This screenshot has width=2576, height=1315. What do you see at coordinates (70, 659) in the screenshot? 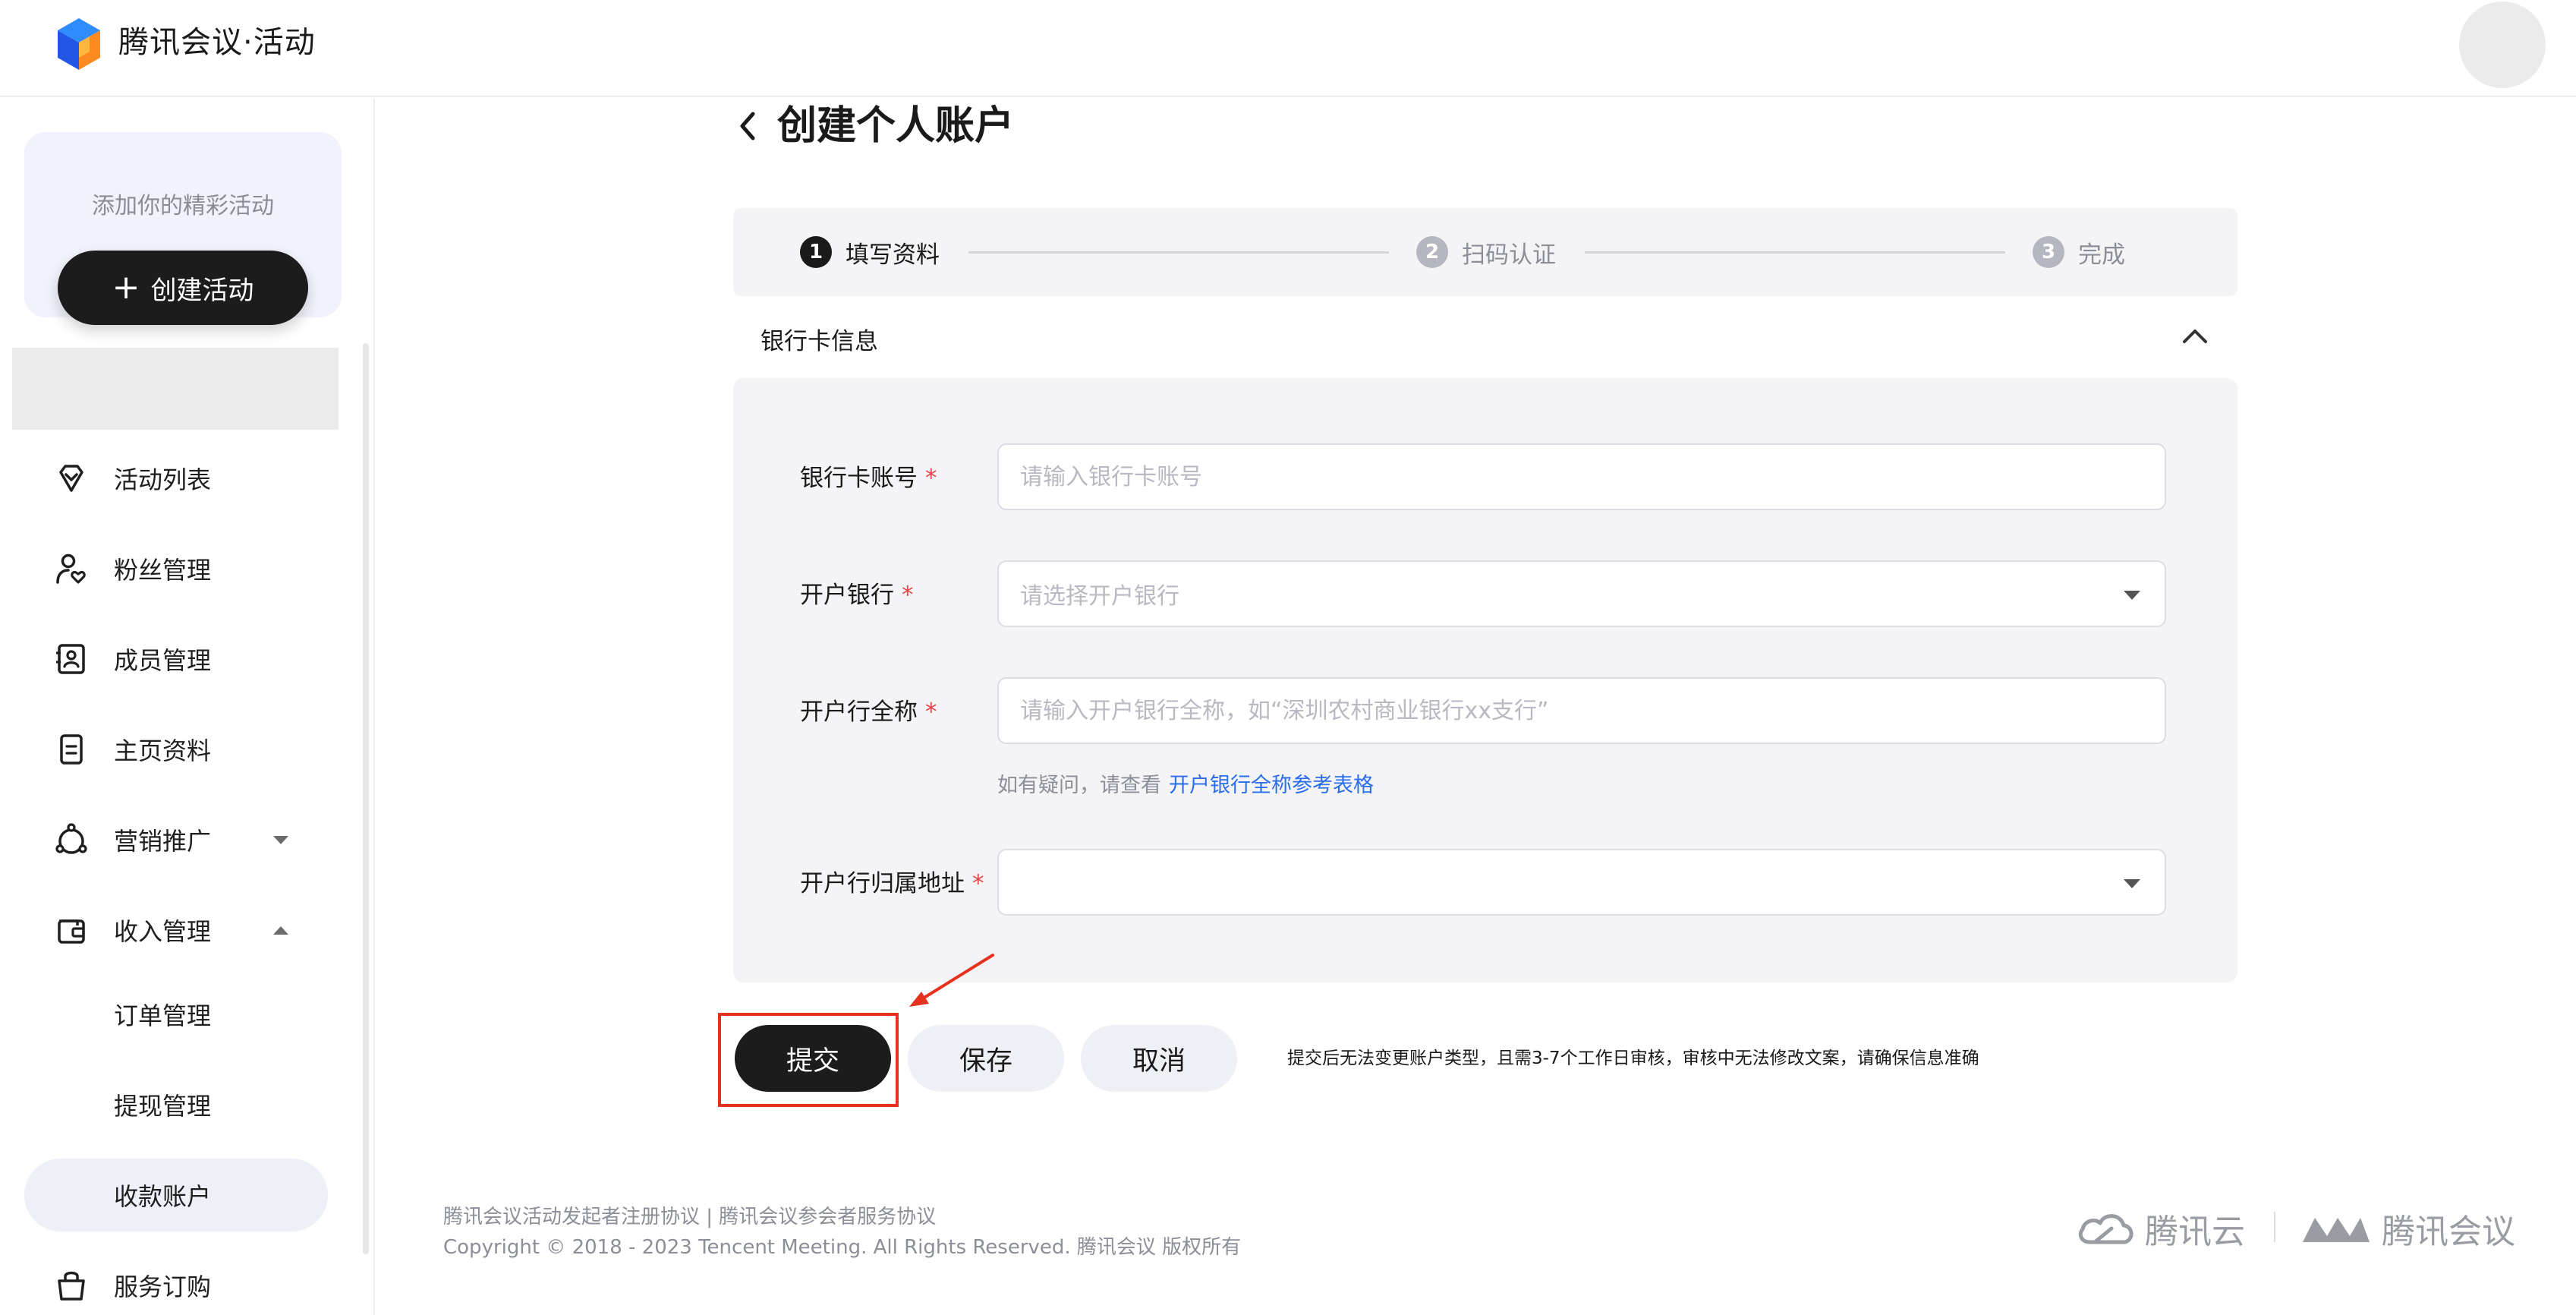
I see `member-card-icon` at bounding box center [70, 659].